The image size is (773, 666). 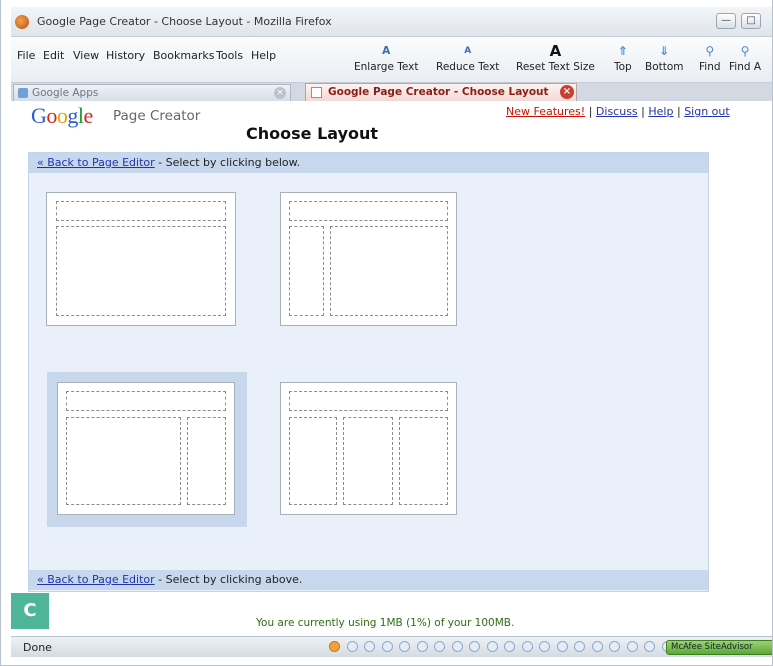 I want to click on arrow-up-icon: ⇑, so click(x=622, y=51).